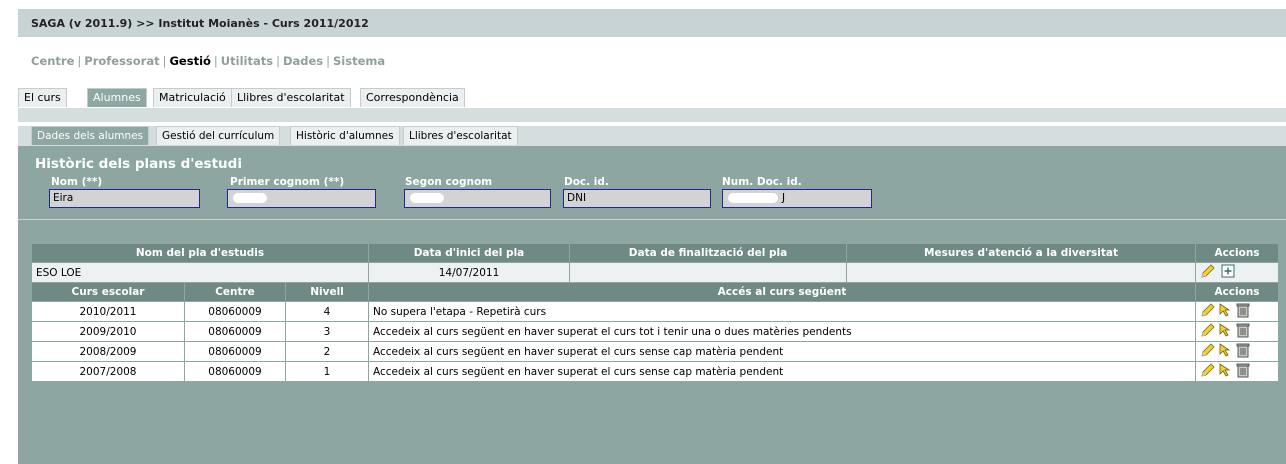  What do you see at coordinates (577, 198) in the screenshot?
I see `doc-id-value: DNI` at bounding box center [577, 198].